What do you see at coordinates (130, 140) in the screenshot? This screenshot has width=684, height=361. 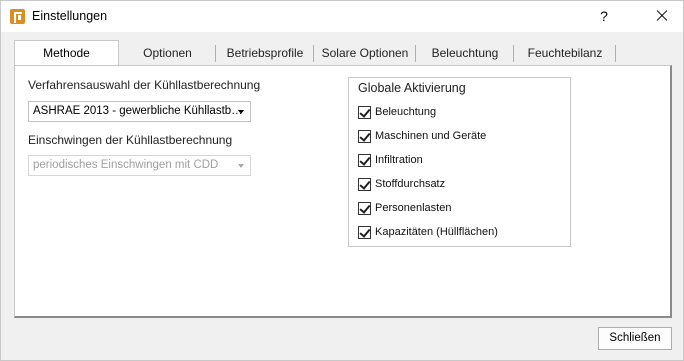 I see `transient-label: Einschwingen der Kühllastberechnung` at bounding box center [130, 140].